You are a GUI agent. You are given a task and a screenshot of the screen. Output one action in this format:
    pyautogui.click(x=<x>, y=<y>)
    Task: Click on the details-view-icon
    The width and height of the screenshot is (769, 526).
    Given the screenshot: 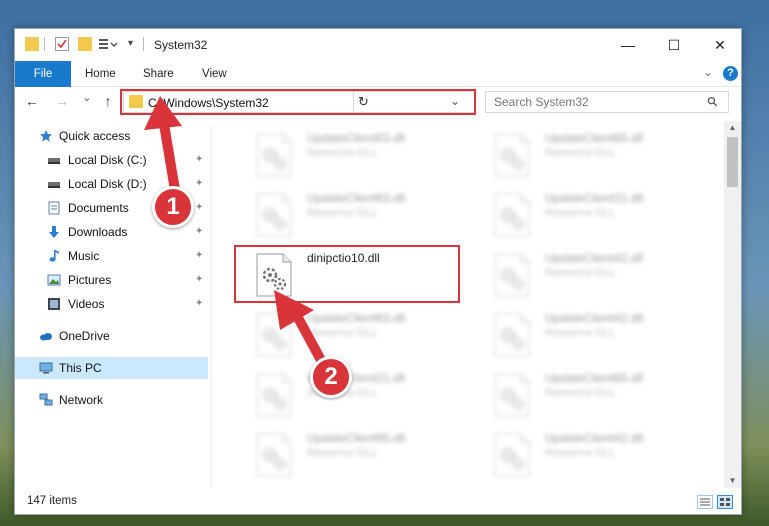 What is the action you would take?
    pyautogui.click(x=705, y=502)
    